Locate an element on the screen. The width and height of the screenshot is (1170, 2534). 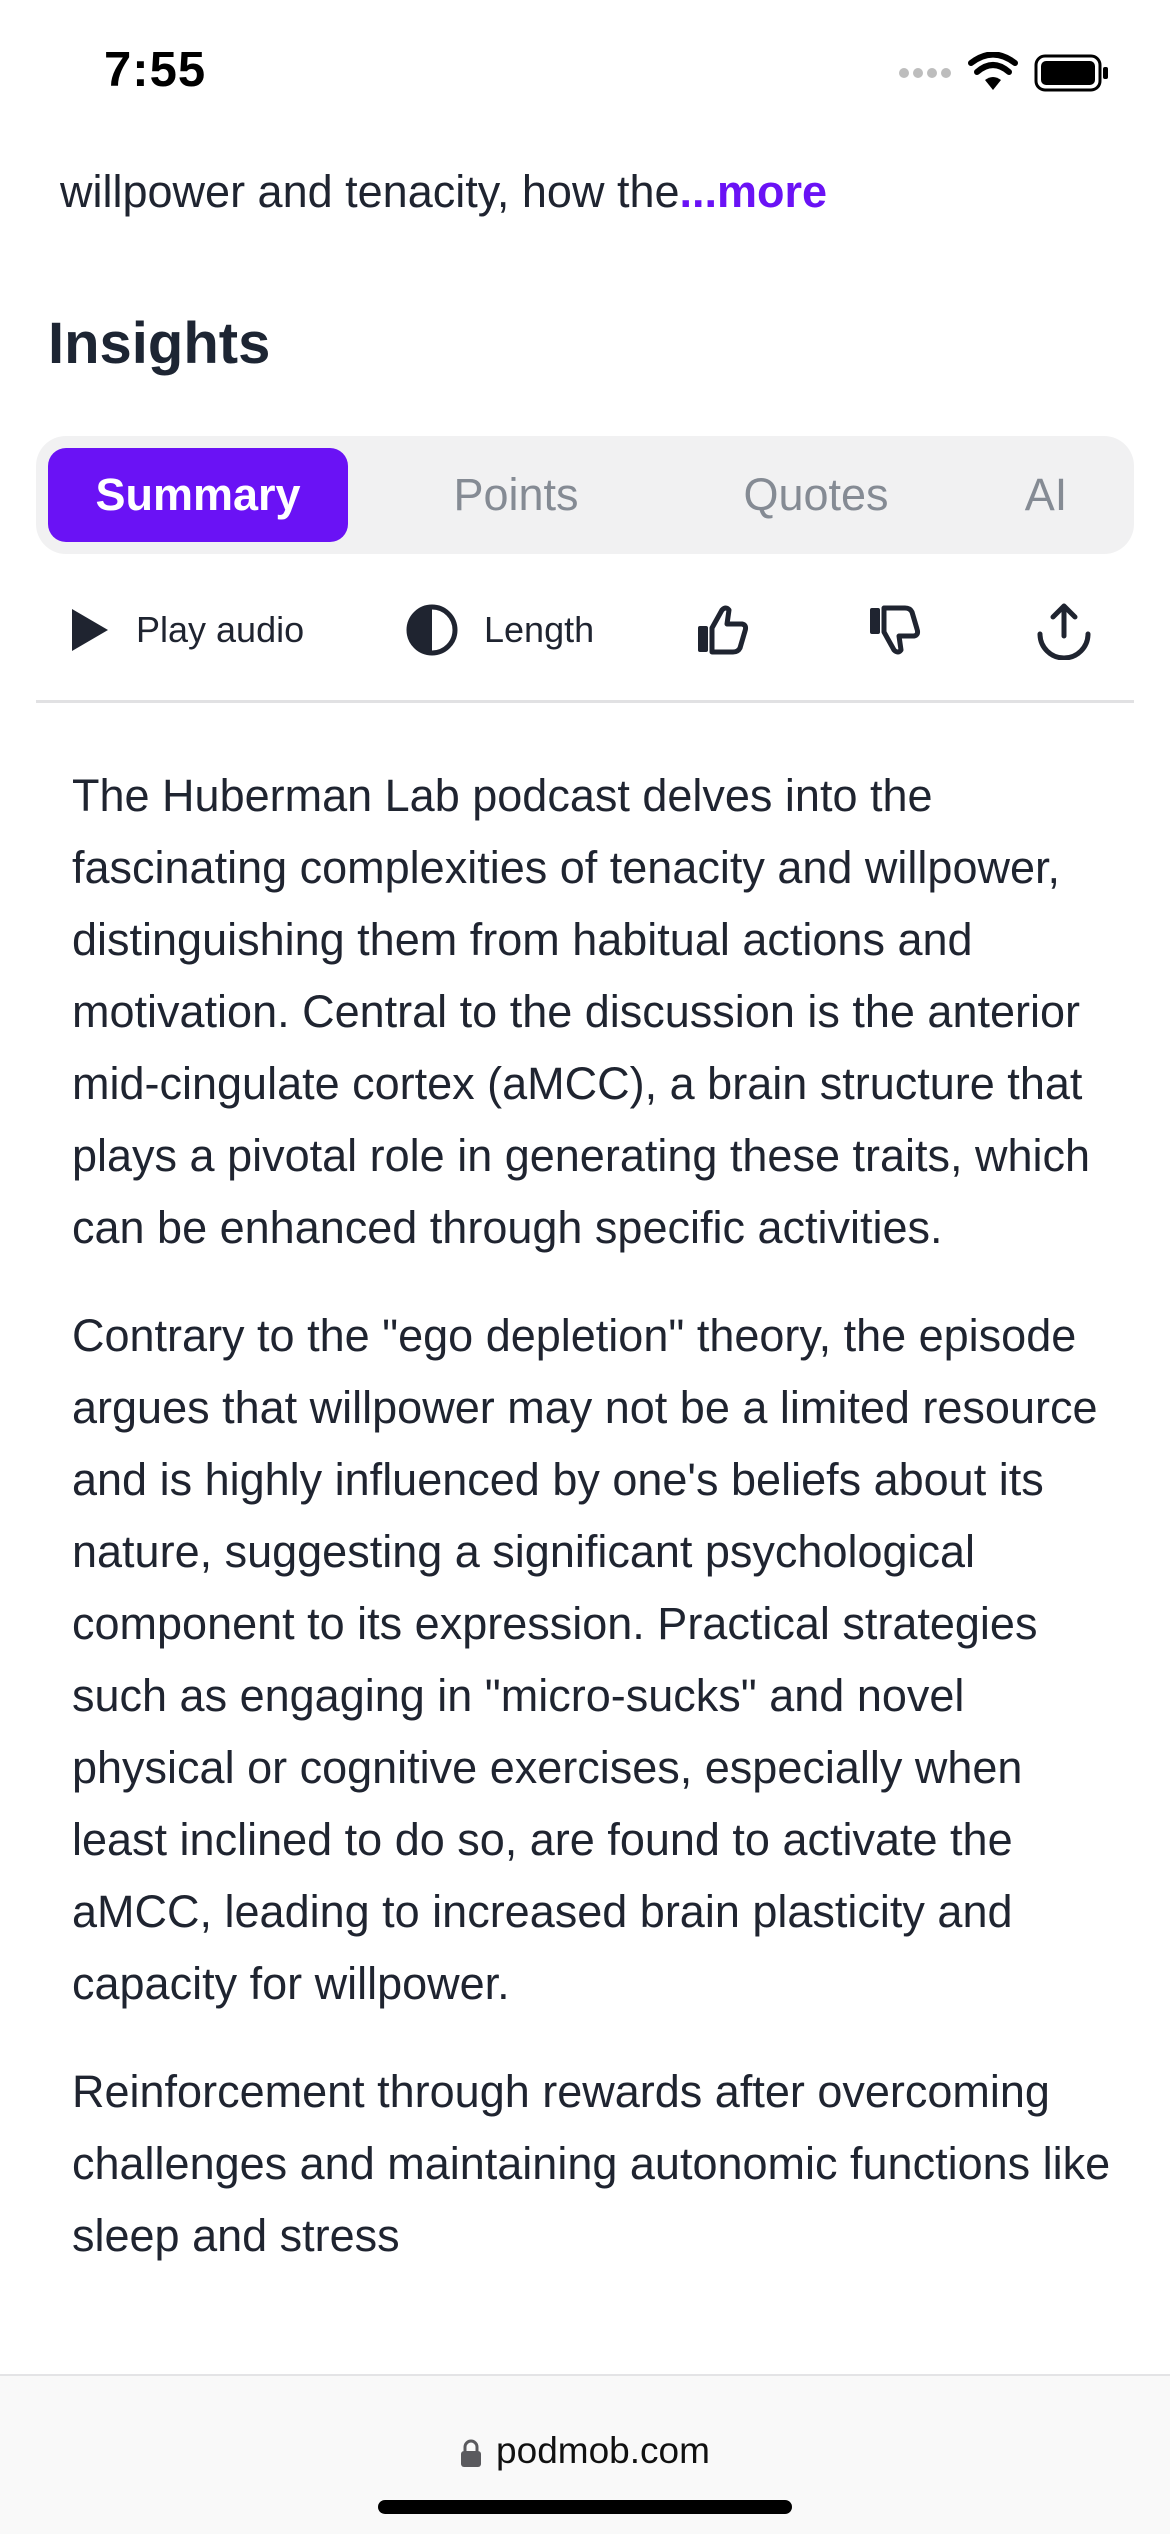
divider is located at coordinates (585, 701).